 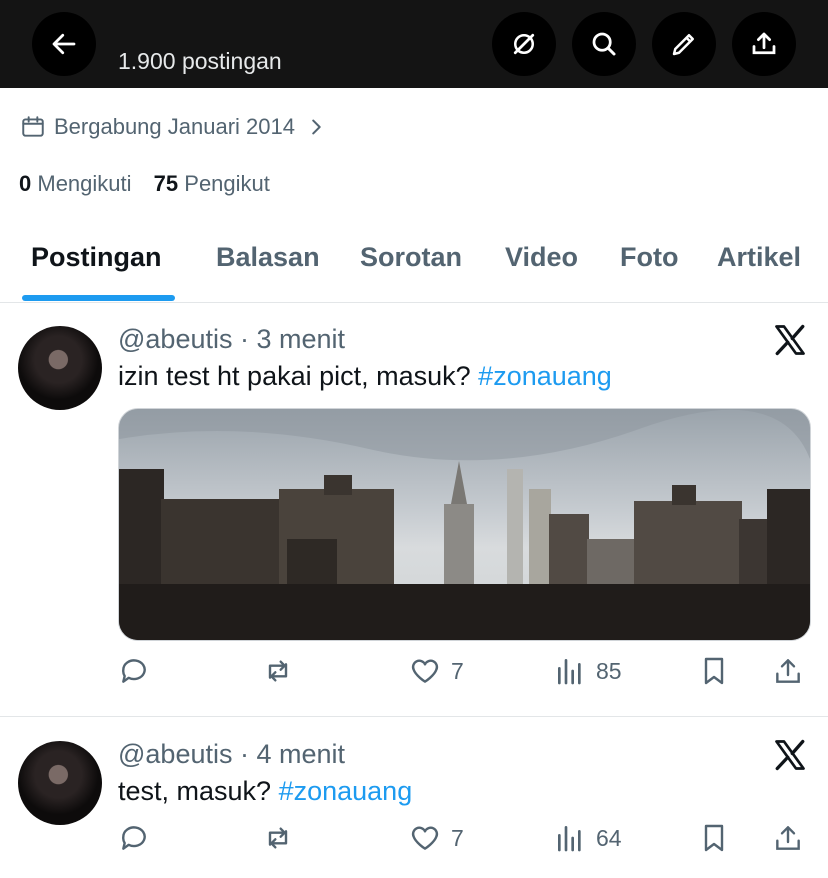 I want to click on following-link: 0 Mengikuti, so click(x=75, y=183).